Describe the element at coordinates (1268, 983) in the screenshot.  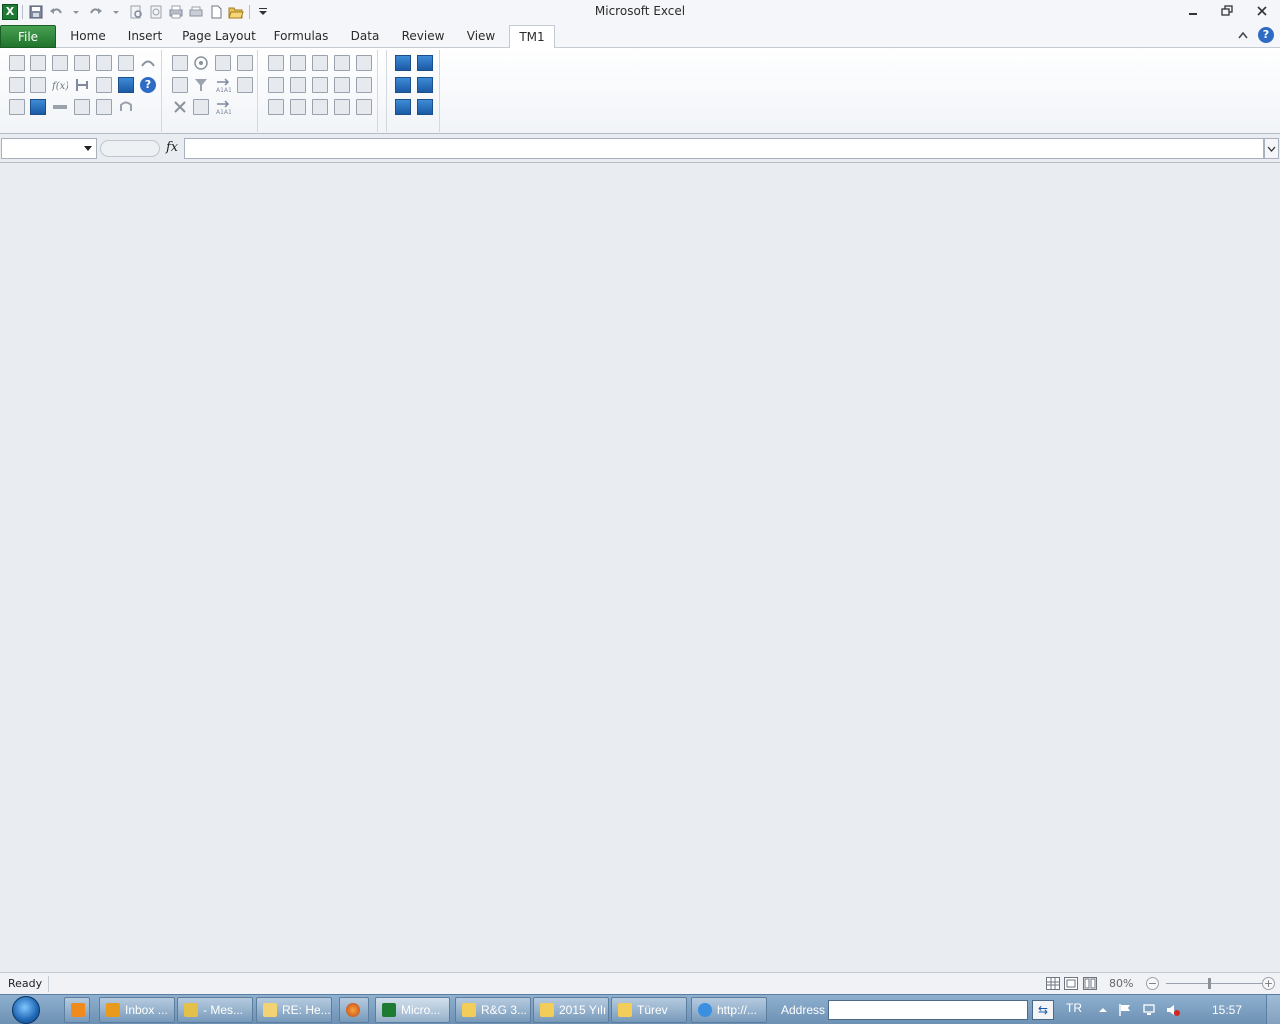
I see `zoom-in-button: +` at that location.